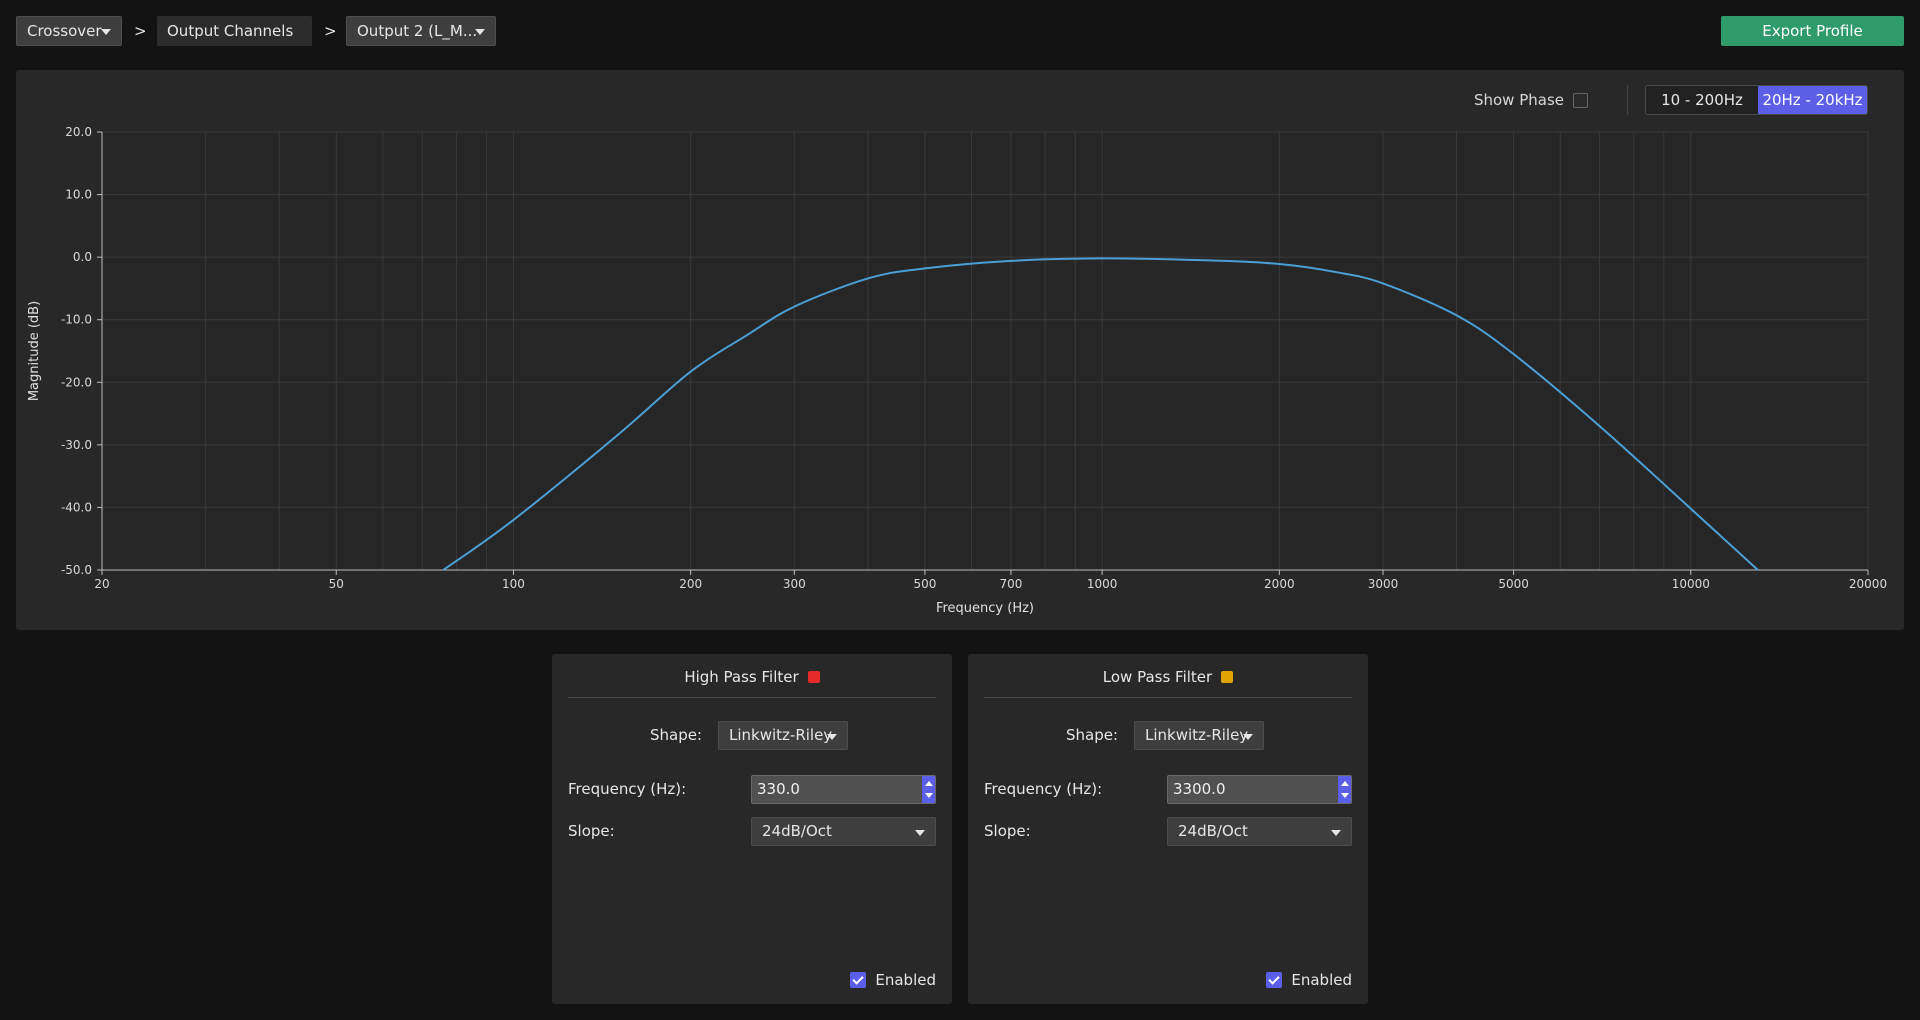 Image resolution: width=1920 pixels, height=1020 pixels. I want to click on x-tick-label: 20000, so click(1868, 584).